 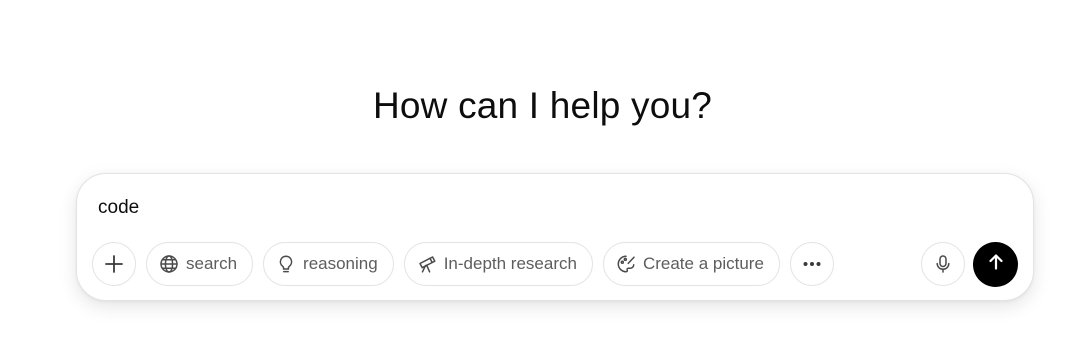 I want to click on more-dots-icon, so click(x=812, y=264).